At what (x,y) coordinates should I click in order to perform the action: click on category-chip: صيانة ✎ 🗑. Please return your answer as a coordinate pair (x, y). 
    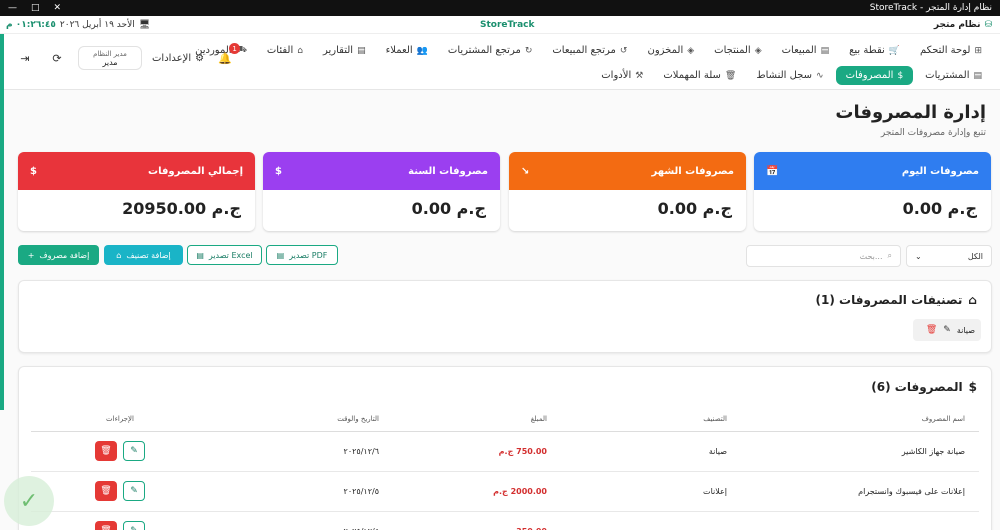
    Looking at the image, I should click on (947, 330).